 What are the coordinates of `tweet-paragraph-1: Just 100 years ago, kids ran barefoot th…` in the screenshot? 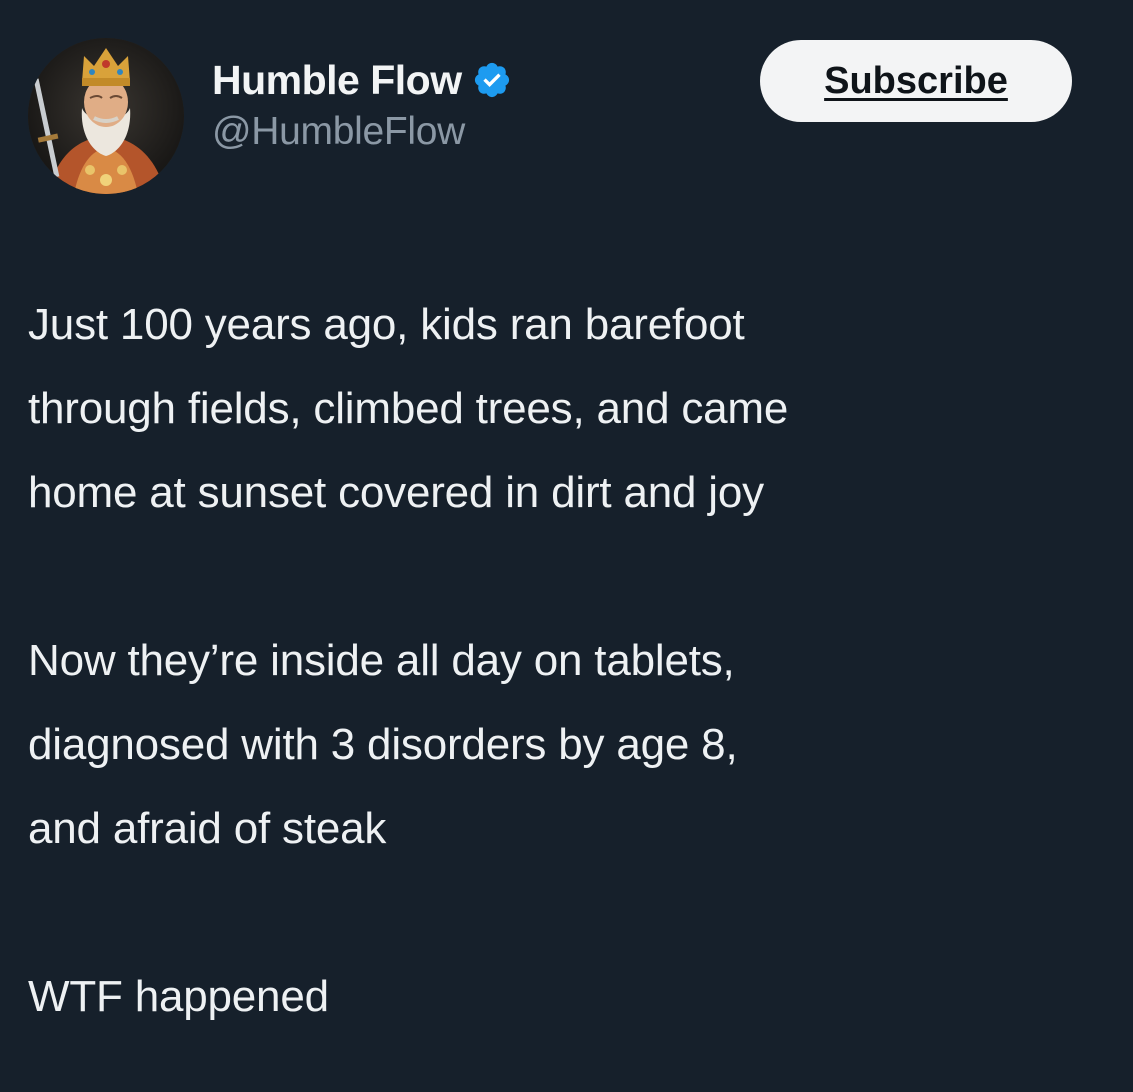 It's located at (408, 408).